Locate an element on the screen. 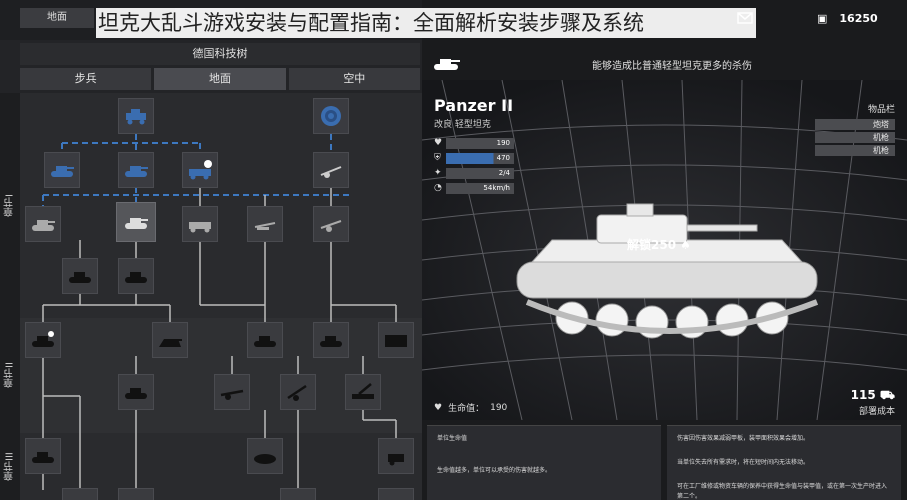  blue-armored-car-icon is located at coordinates (136, 117).